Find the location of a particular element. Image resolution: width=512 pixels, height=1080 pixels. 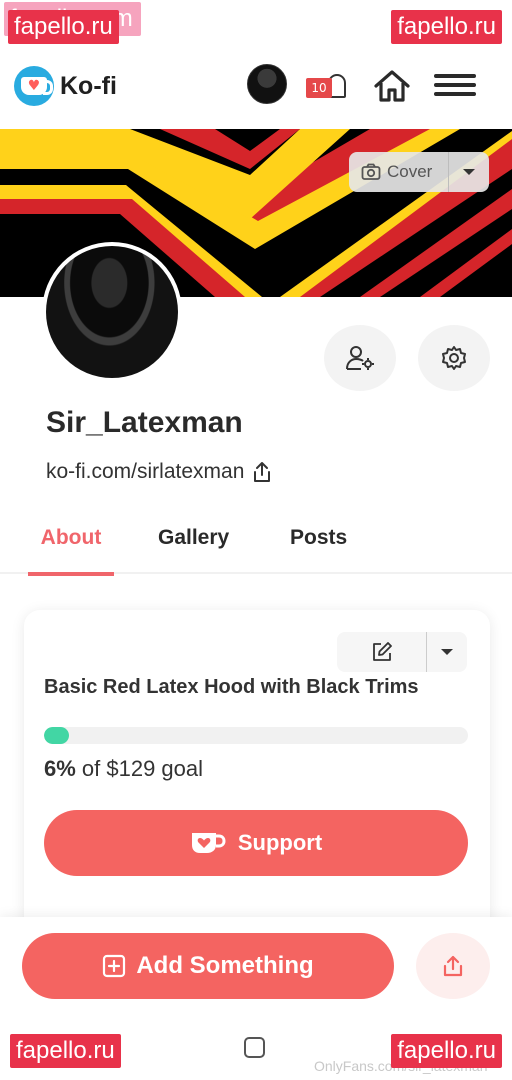

tab-about: About is located at coordinates (71, 551).